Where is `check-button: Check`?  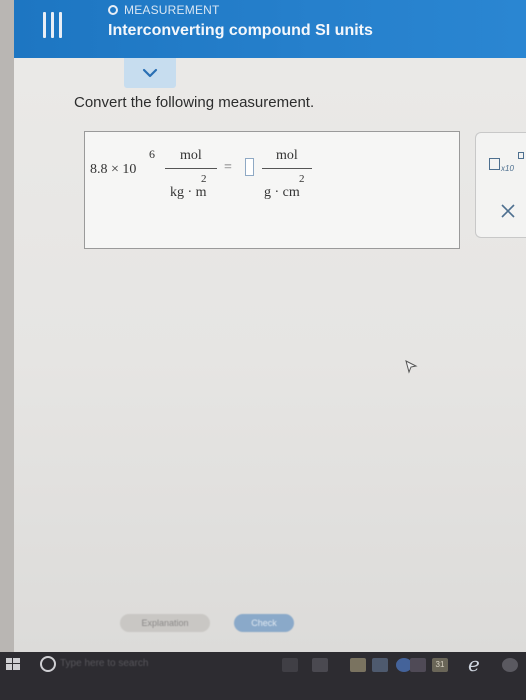
check-button: Check is located at coordinates (264, 623).